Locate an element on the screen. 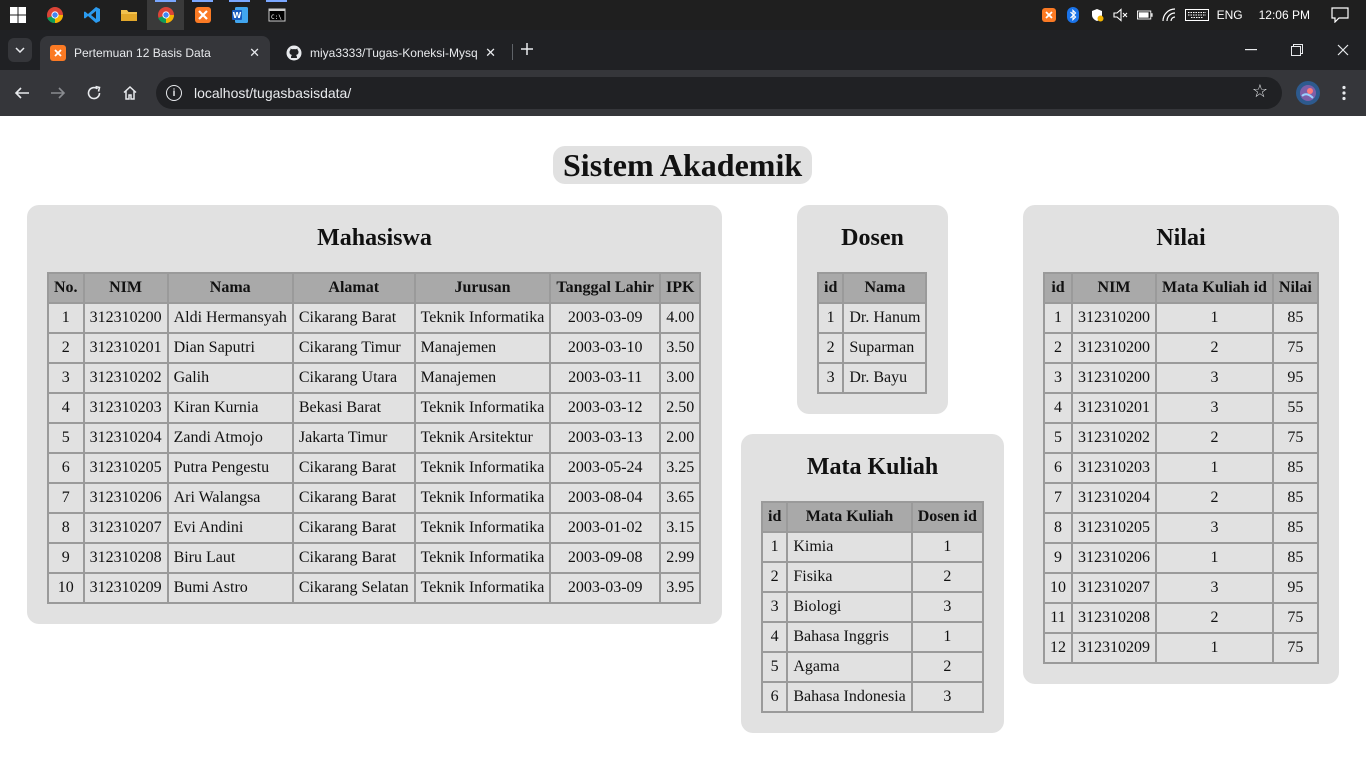 Image resolution: width=1366 pixels, height=768 pixels. reload-button is located at coordinates (94, 93).